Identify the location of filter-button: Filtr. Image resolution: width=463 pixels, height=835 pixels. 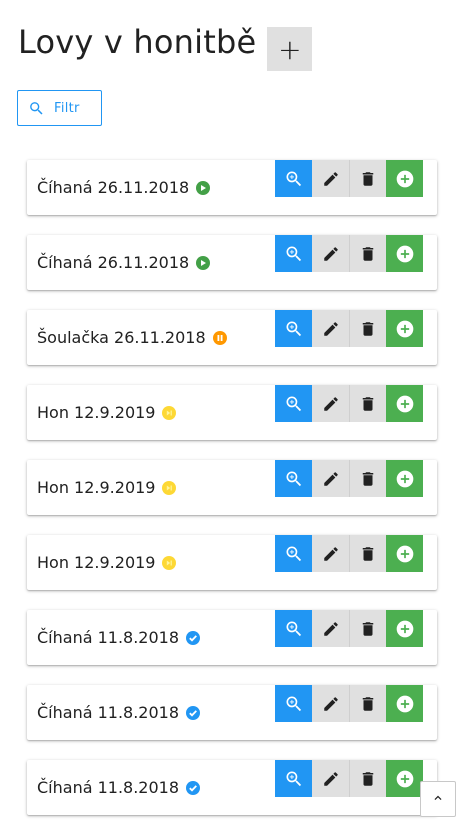
(59, 108).